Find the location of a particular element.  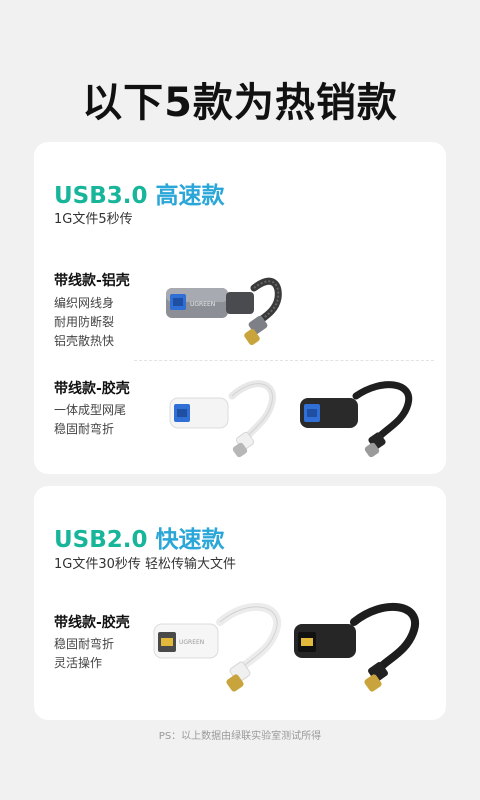

usb3-black-adapter-image is located at coordinates (356, 419).